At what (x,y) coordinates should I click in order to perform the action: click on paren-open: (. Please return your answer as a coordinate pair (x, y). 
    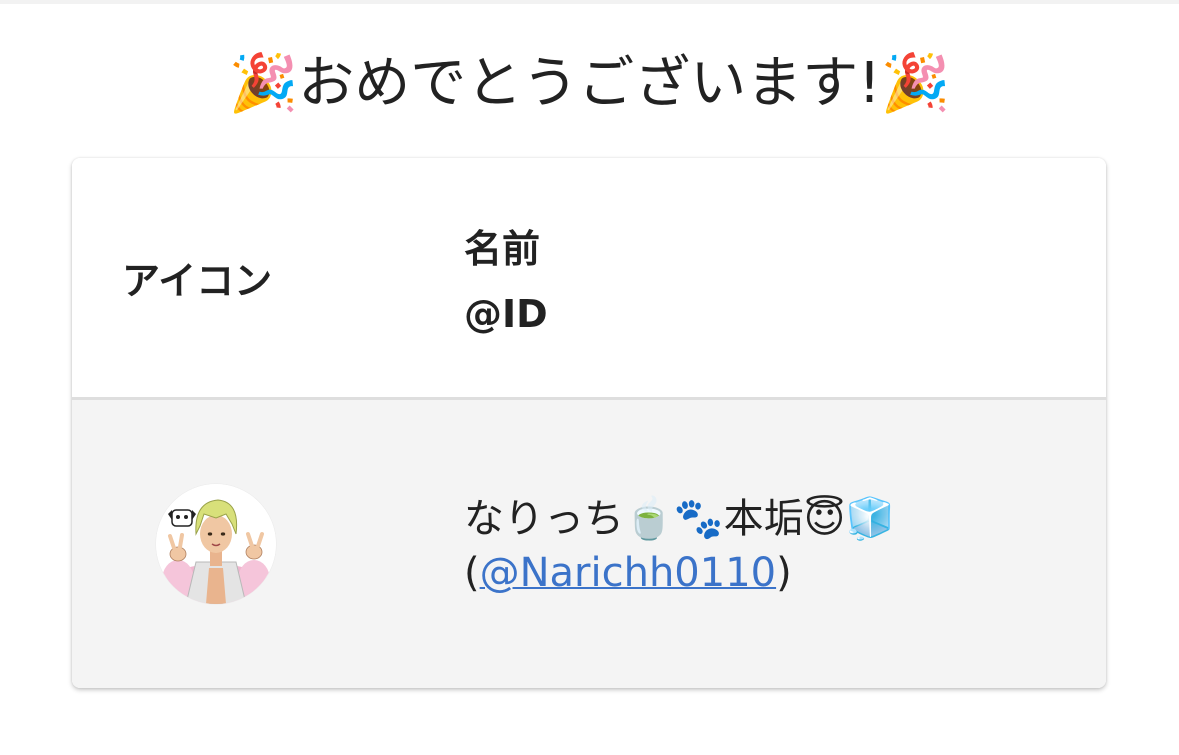
    Looking at the image, I should click on (472, 573).